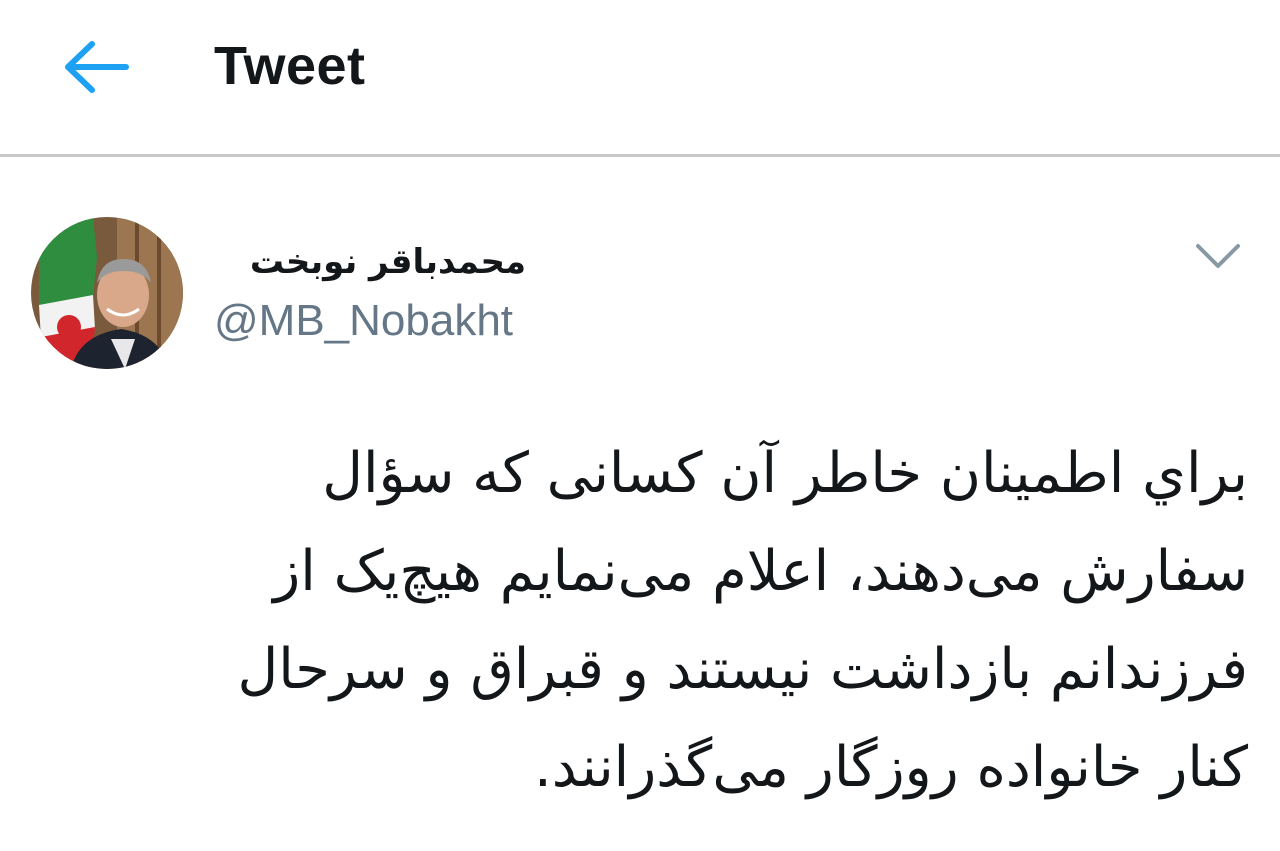 This screenshot has width=1280, height=851. I want to click on author-display-name: محمدباقر نوبخت, so click(363, 262).